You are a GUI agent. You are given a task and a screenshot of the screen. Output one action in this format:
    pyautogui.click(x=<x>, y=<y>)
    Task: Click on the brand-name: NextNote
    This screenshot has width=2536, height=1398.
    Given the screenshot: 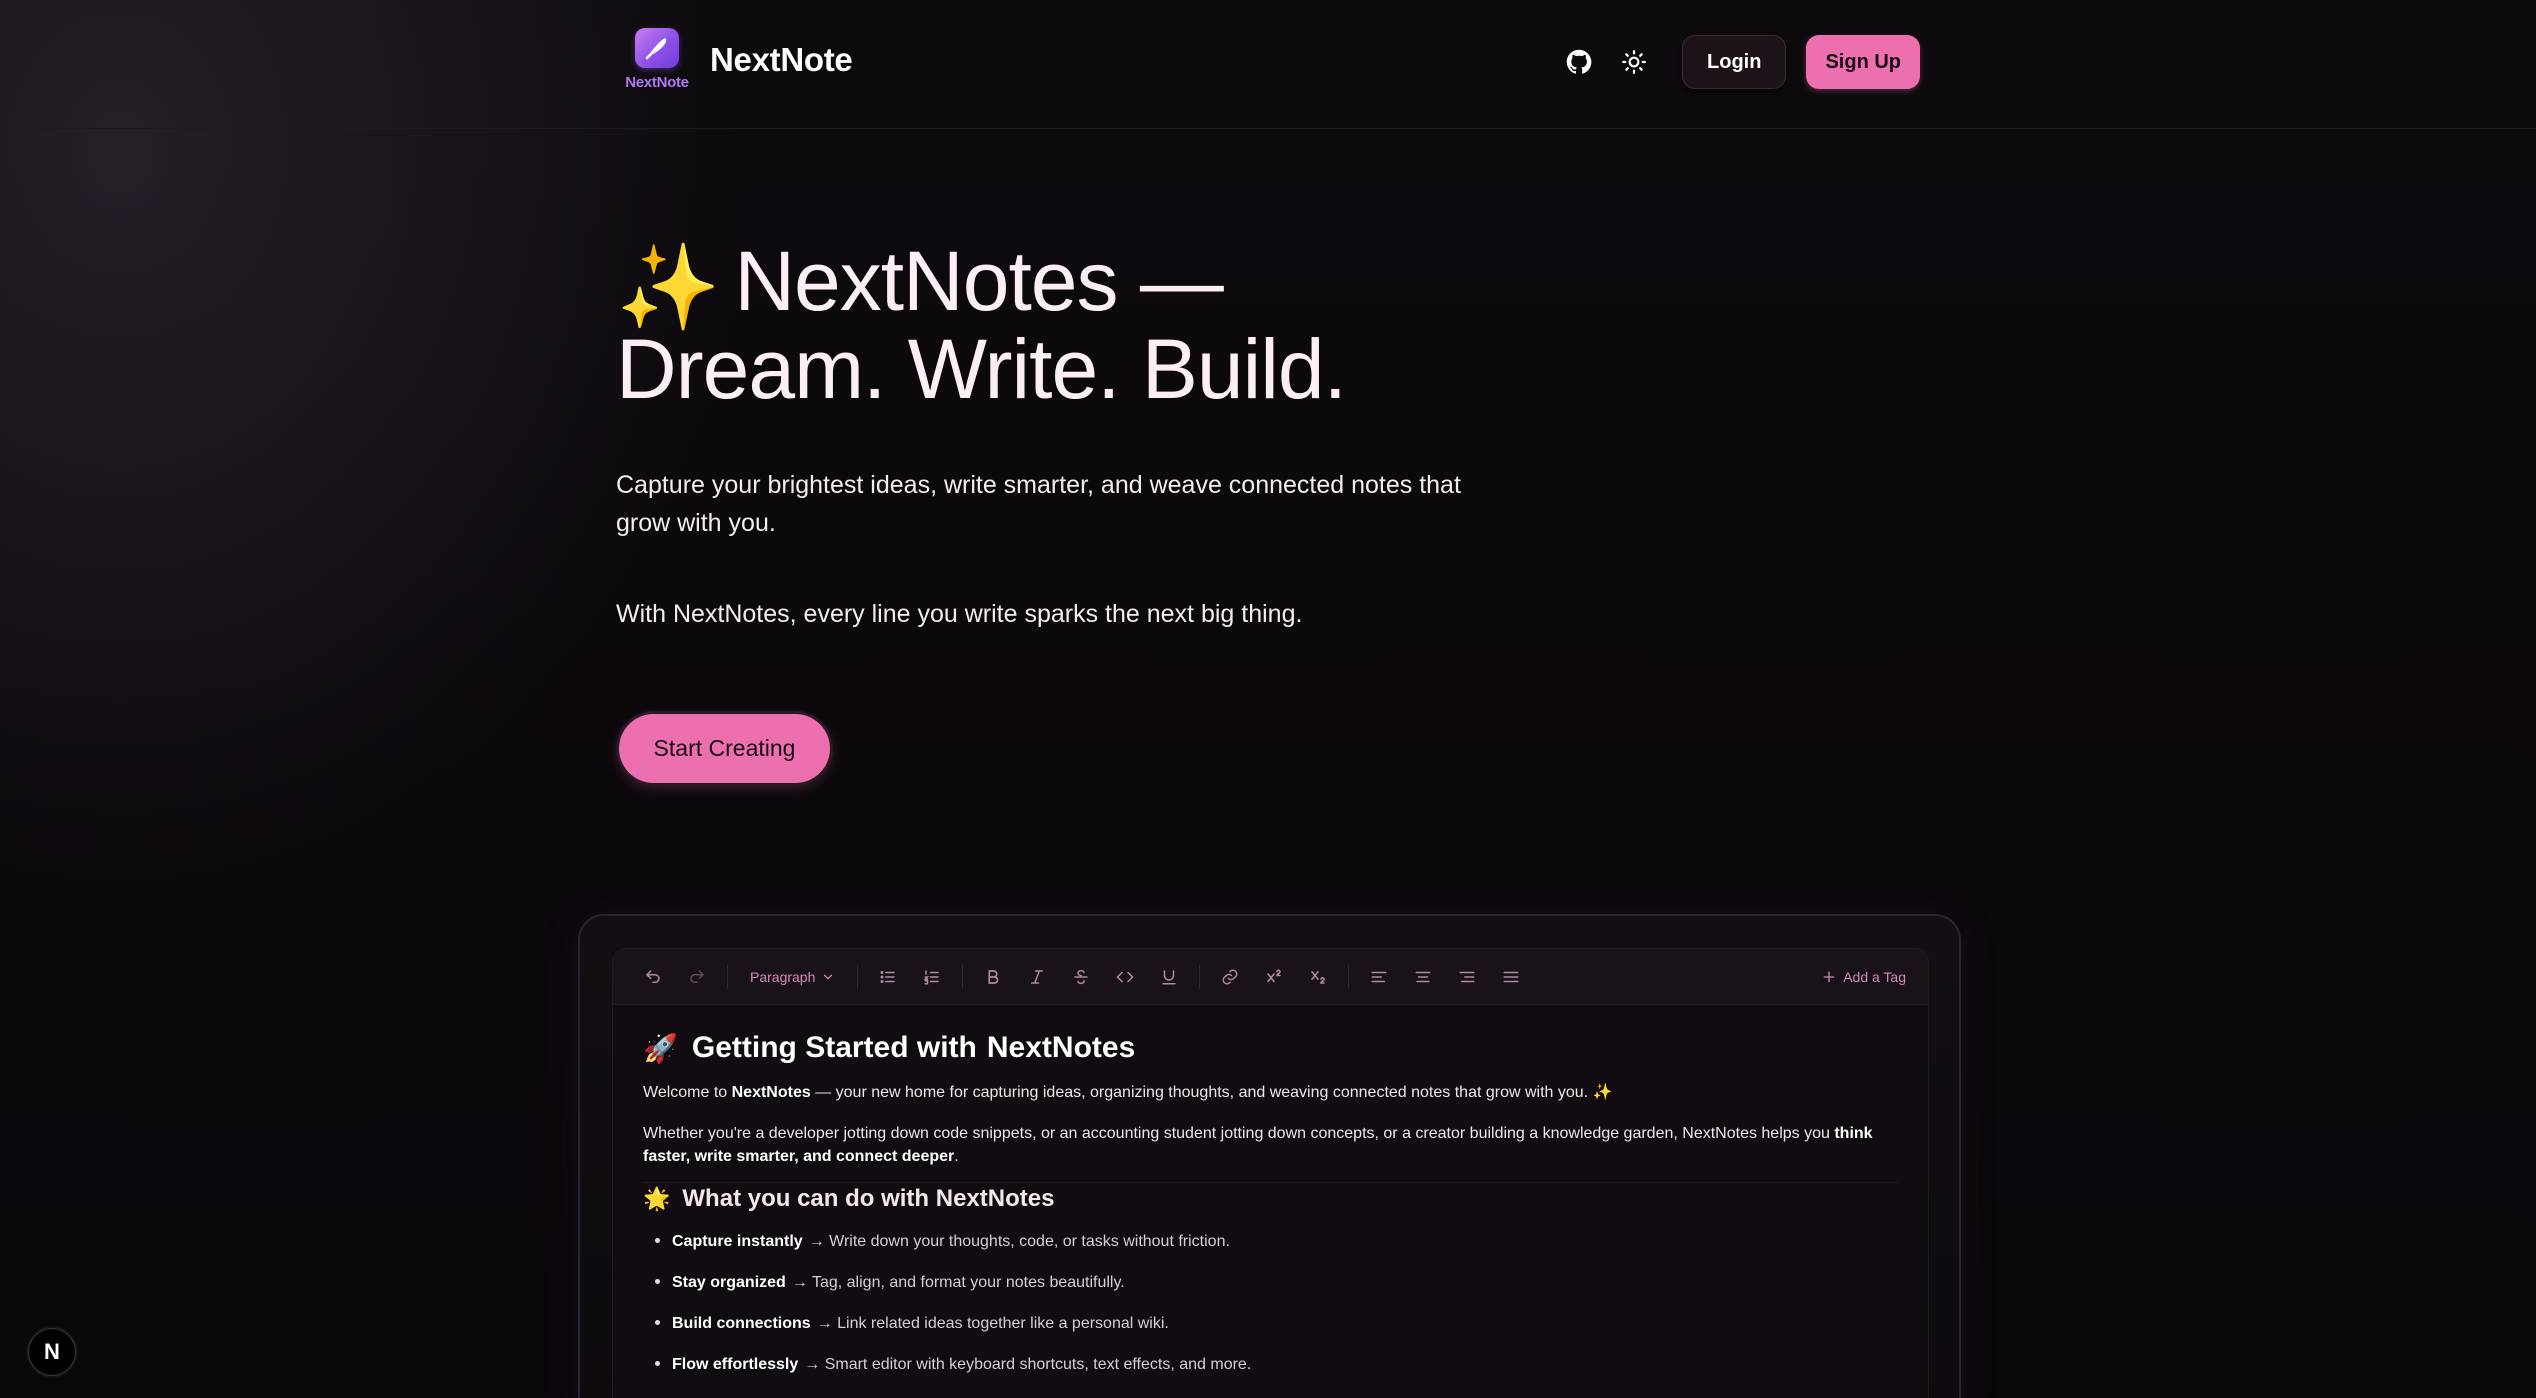 What is the action you would take?
    pyautogui.click(x=781, y=59)
    